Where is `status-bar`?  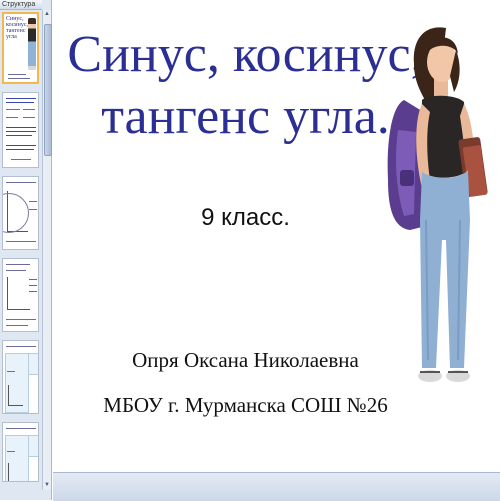
status-bar is located at coordinates (276, 486).